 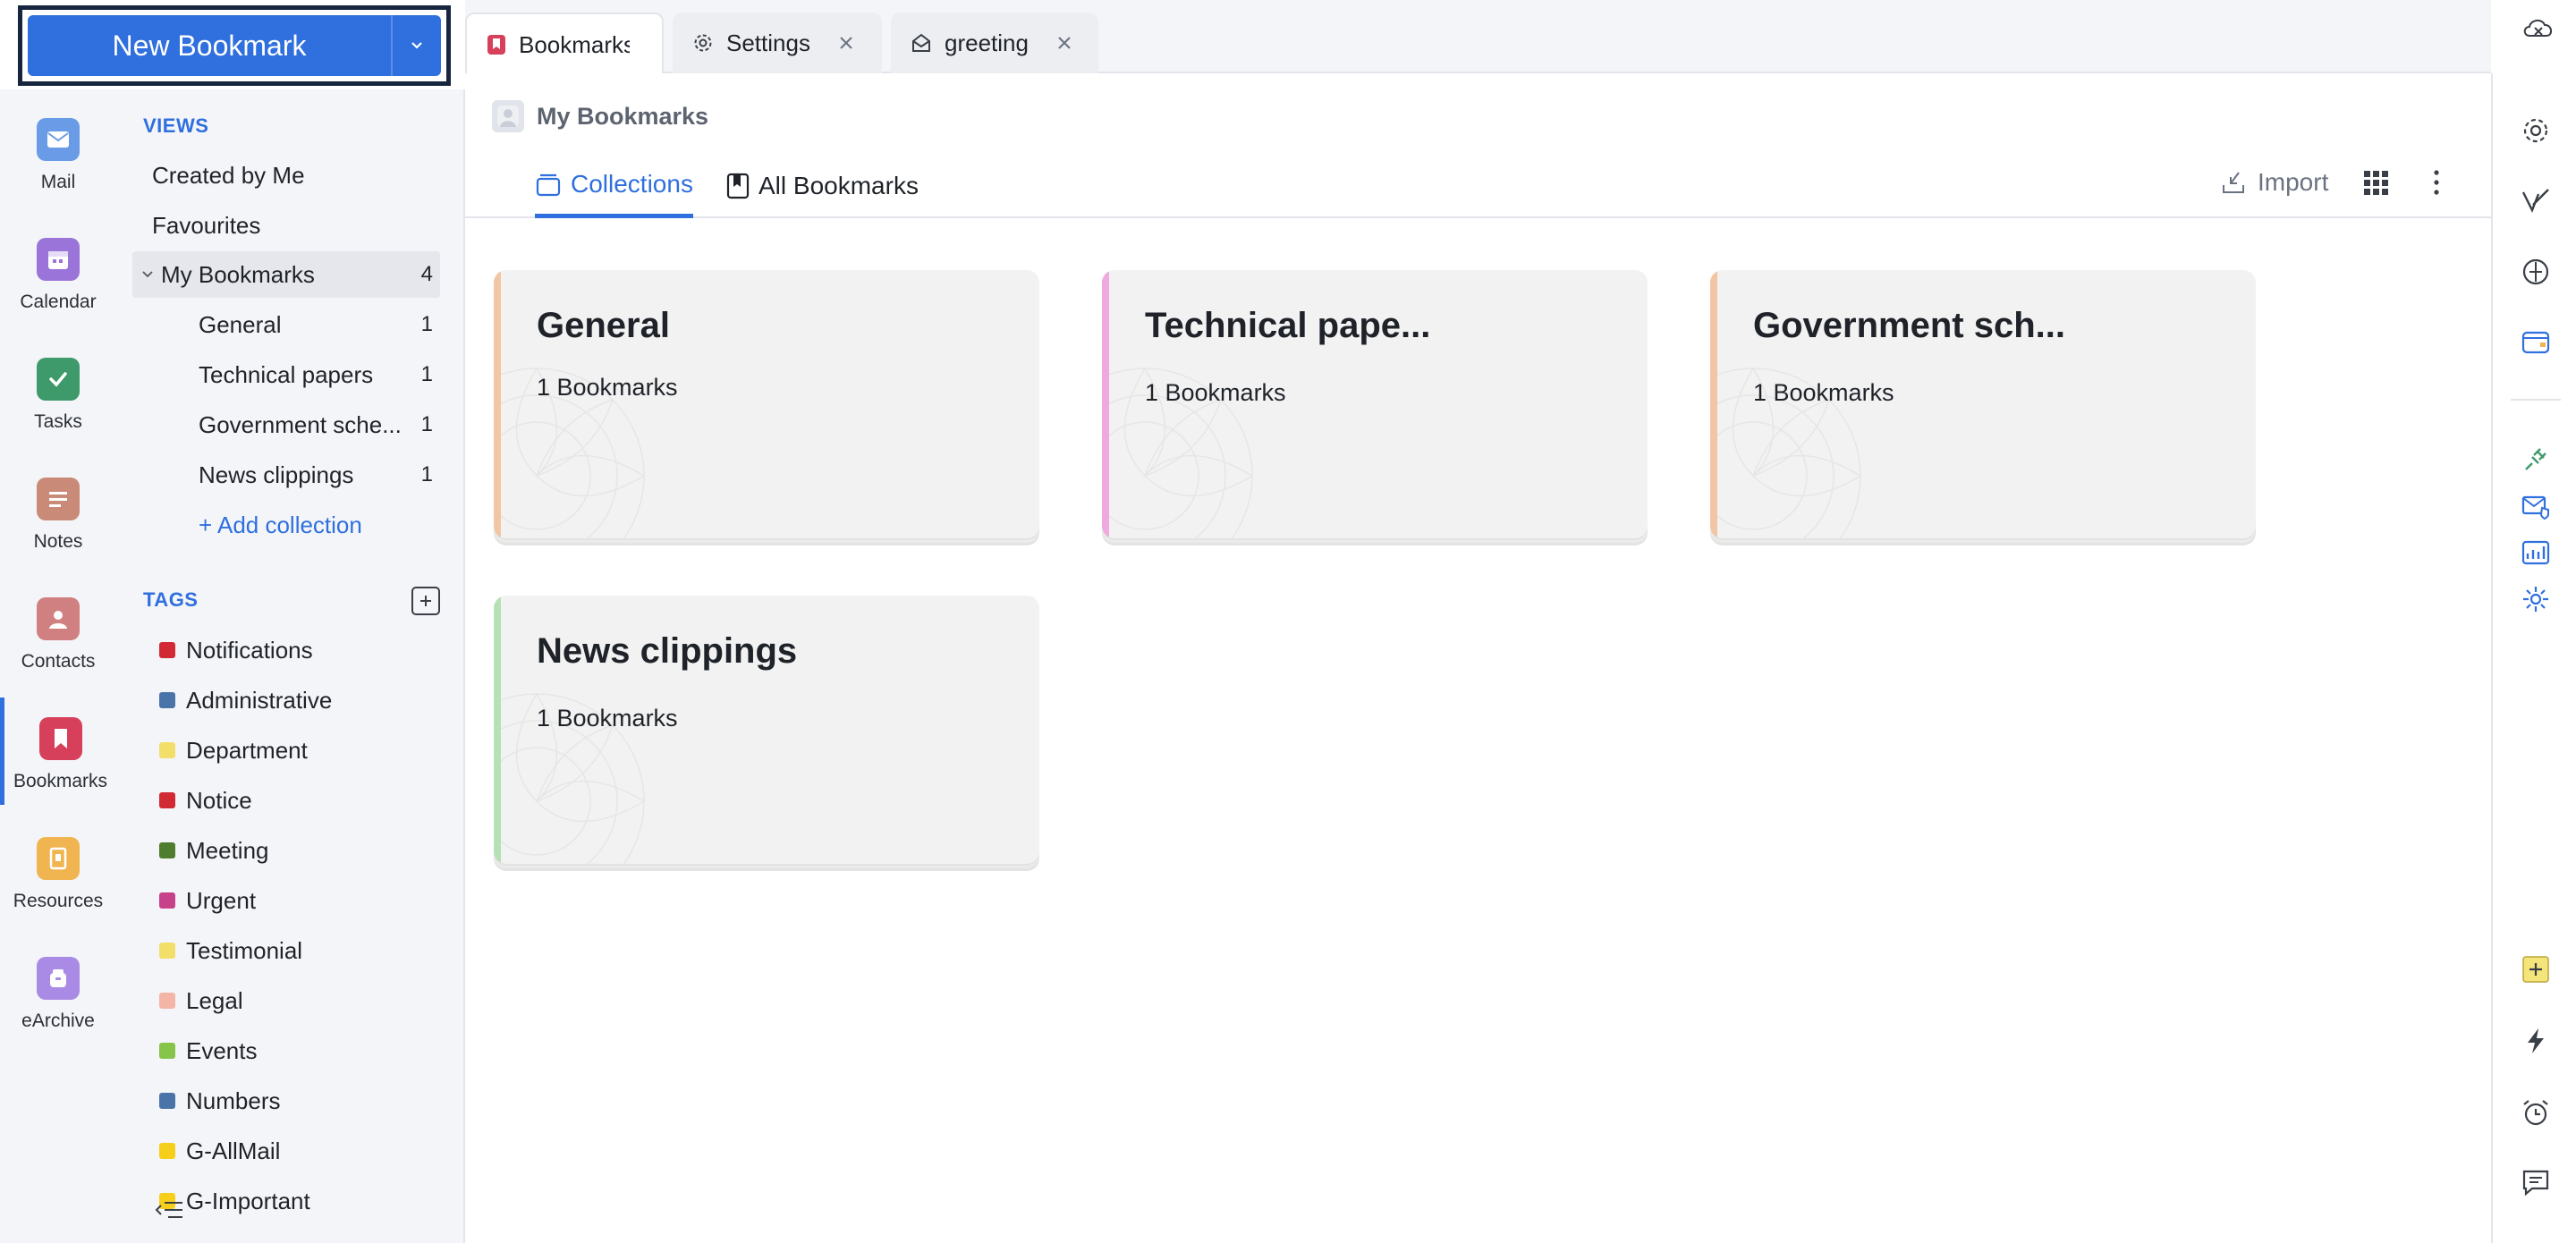 I want to click on view-label: Created by Me, so click(x=228, y=175).